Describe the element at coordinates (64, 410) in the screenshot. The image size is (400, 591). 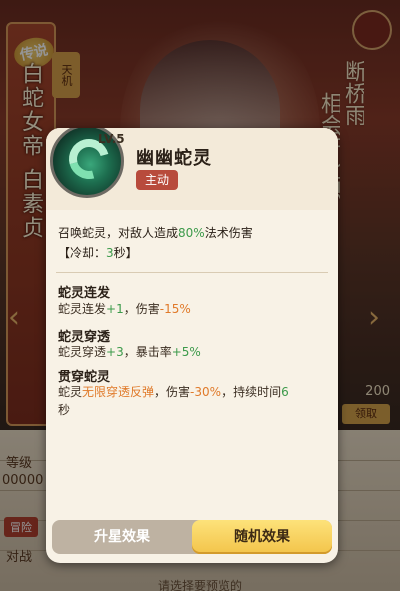
I see `effect-text: 秒` at that location.